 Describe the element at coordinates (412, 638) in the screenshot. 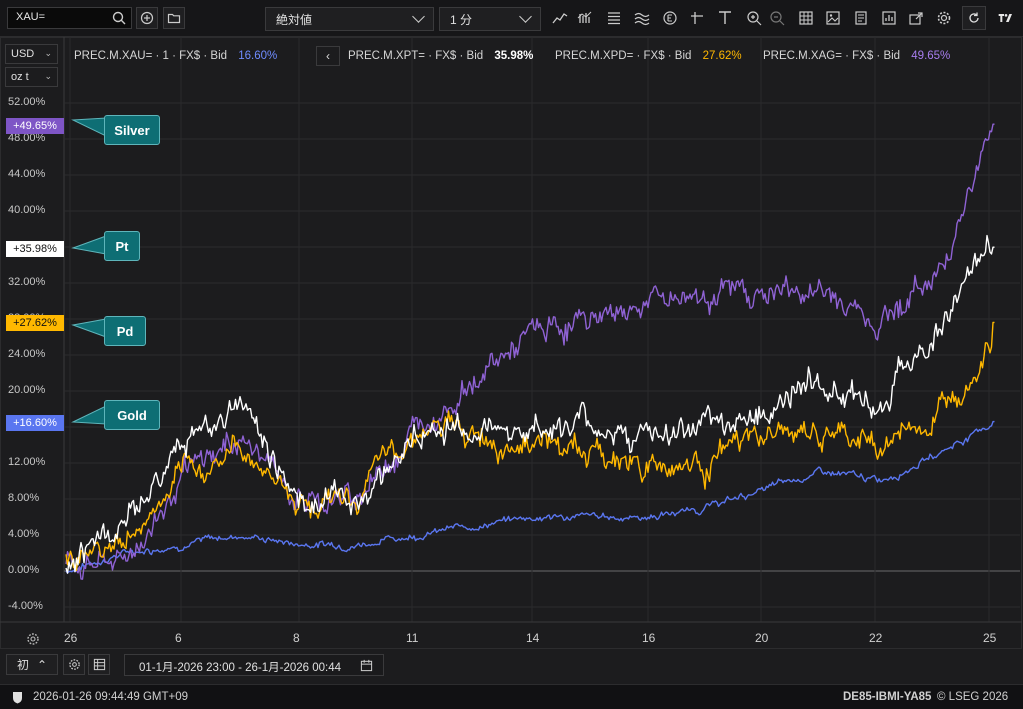

I see `x-tick-label: 11` at that location.